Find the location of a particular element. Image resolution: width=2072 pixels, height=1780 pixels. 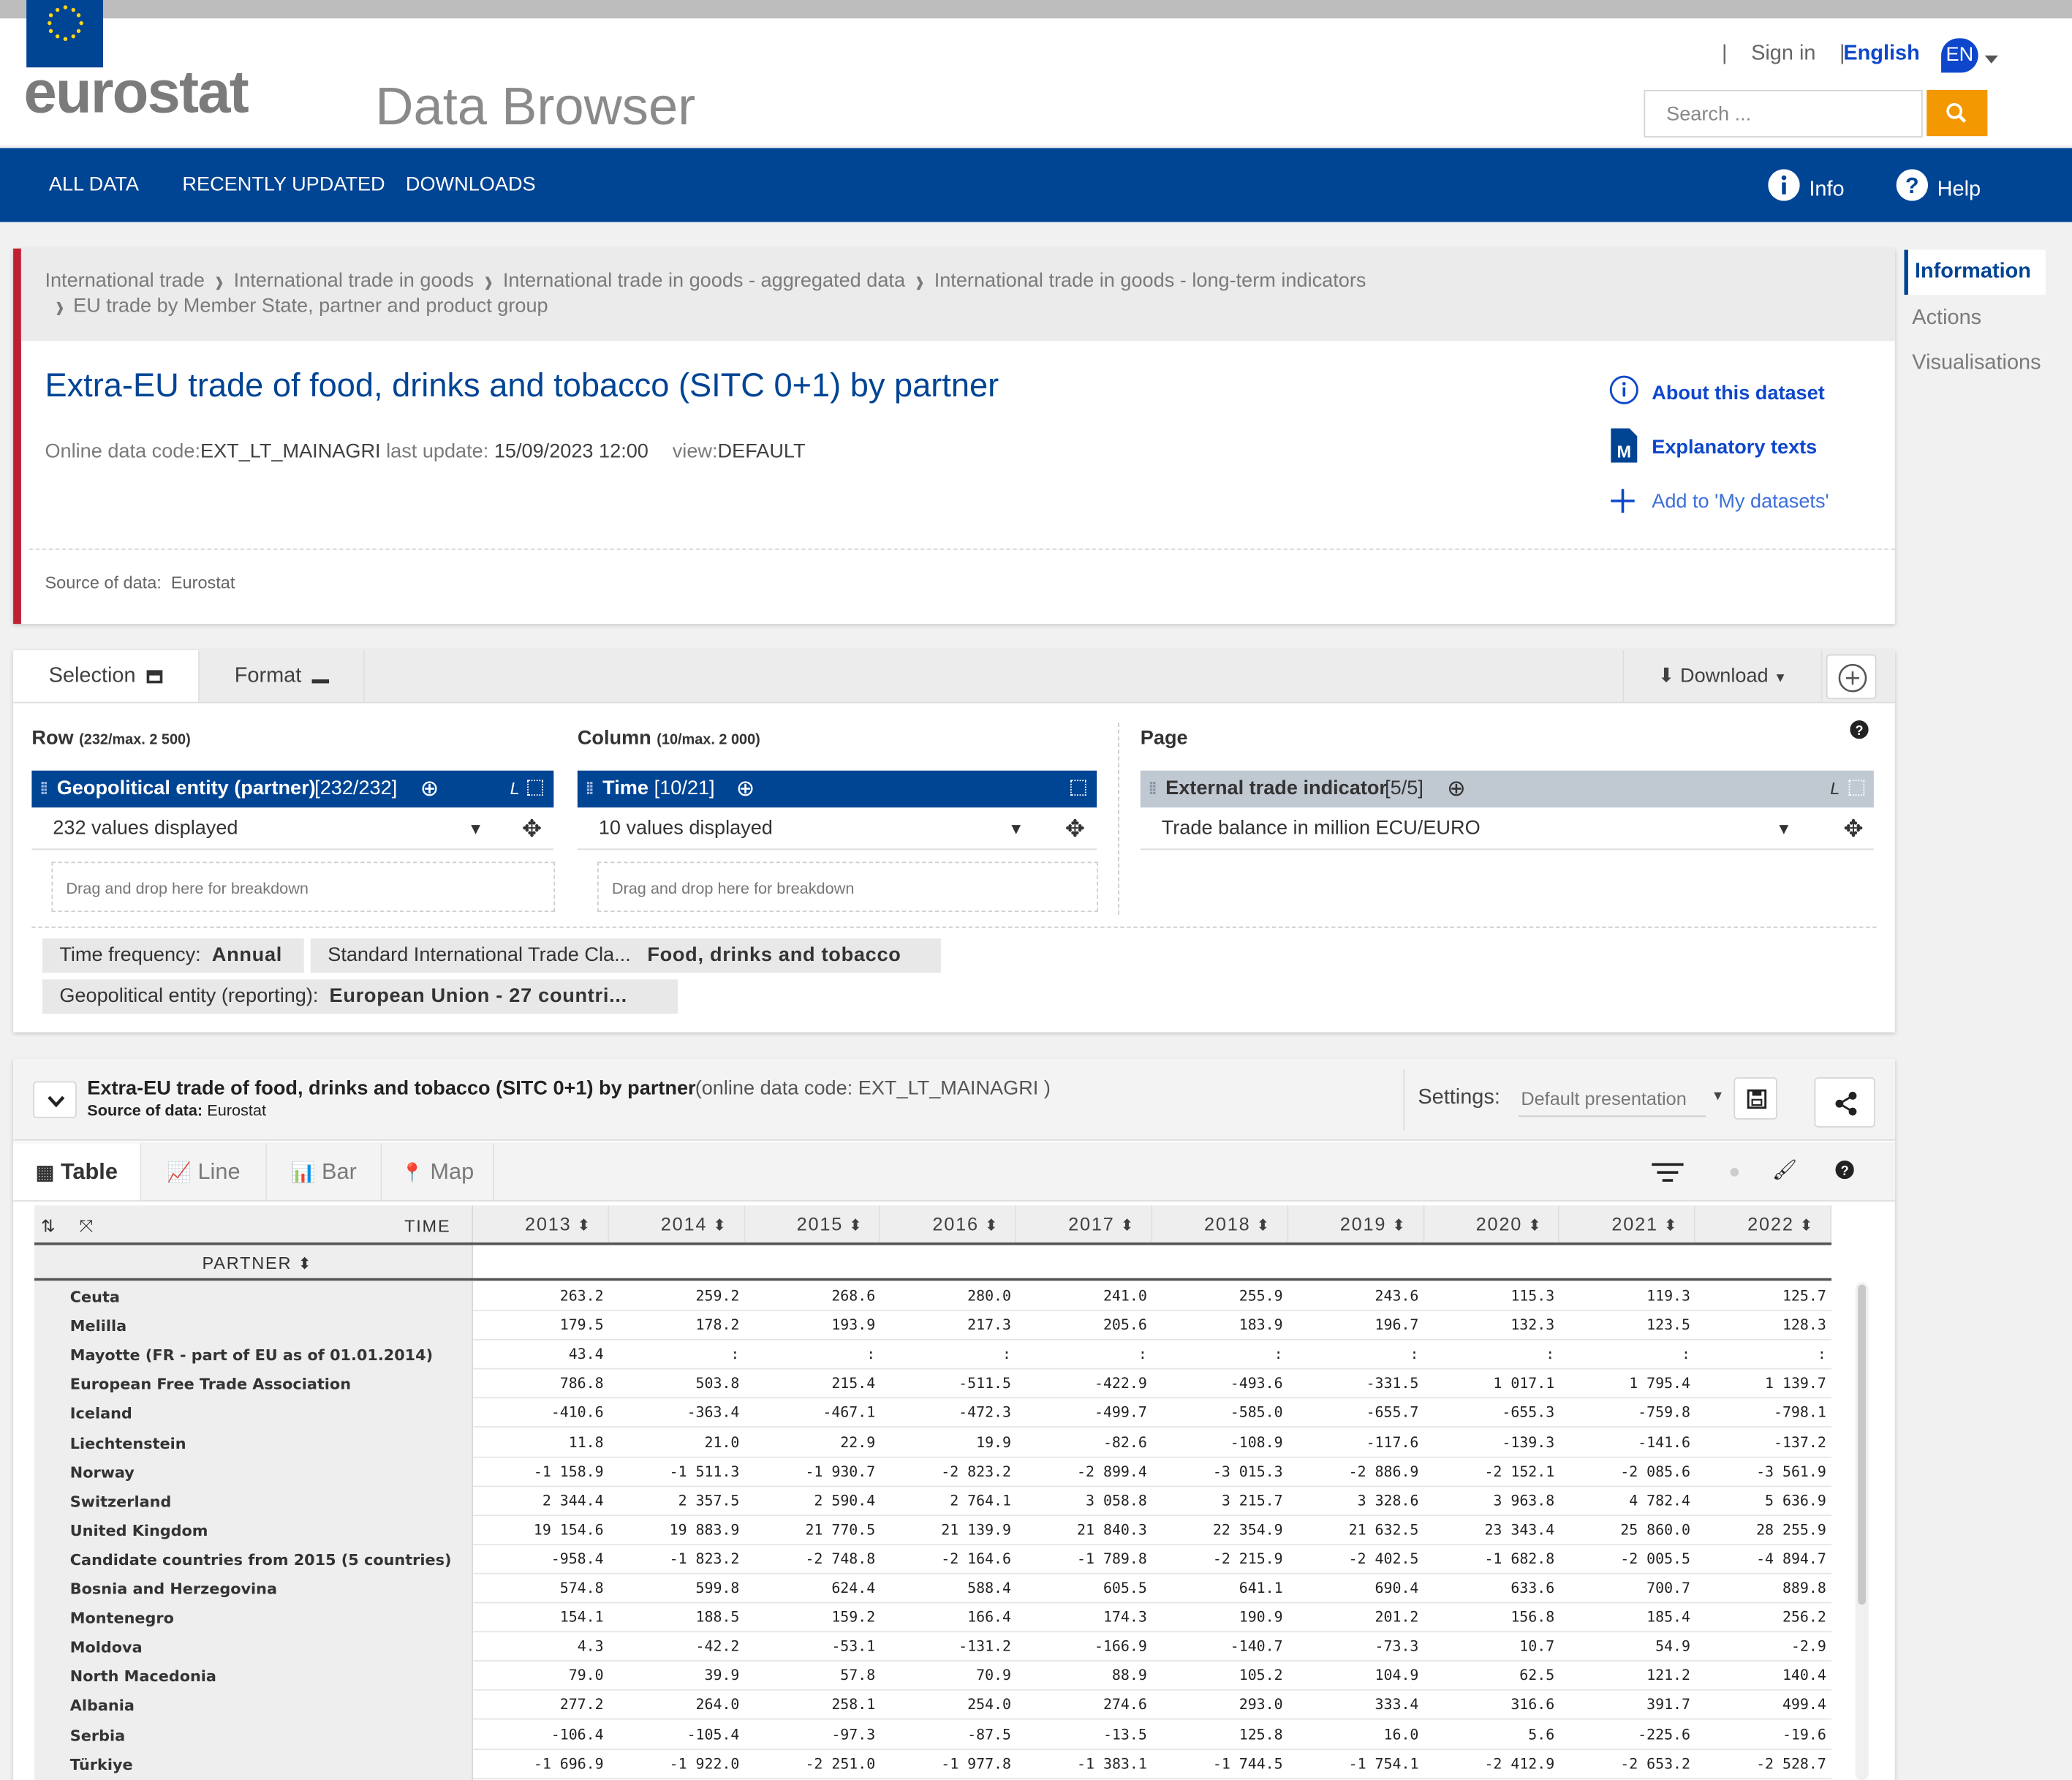

table-cell: 574.8 is located at coordinates (545, 1589).